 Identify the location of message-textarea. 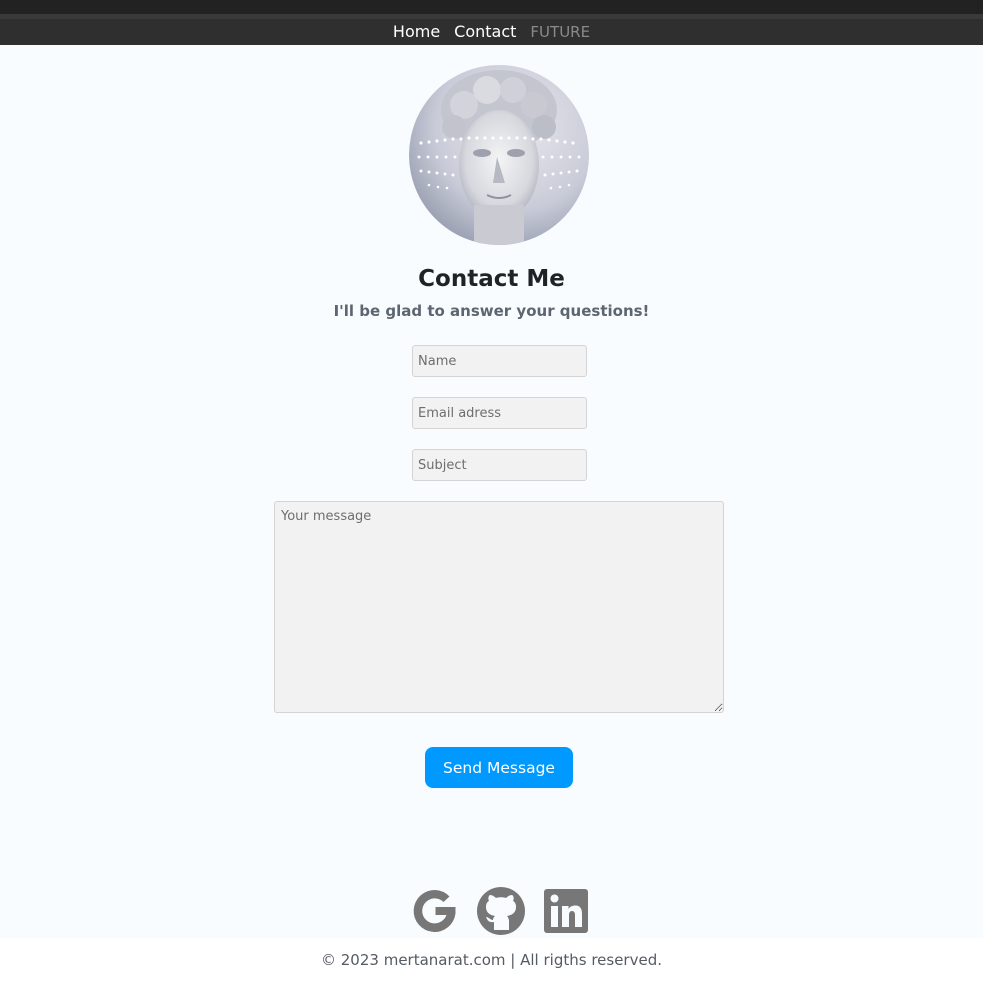
(499, 607).